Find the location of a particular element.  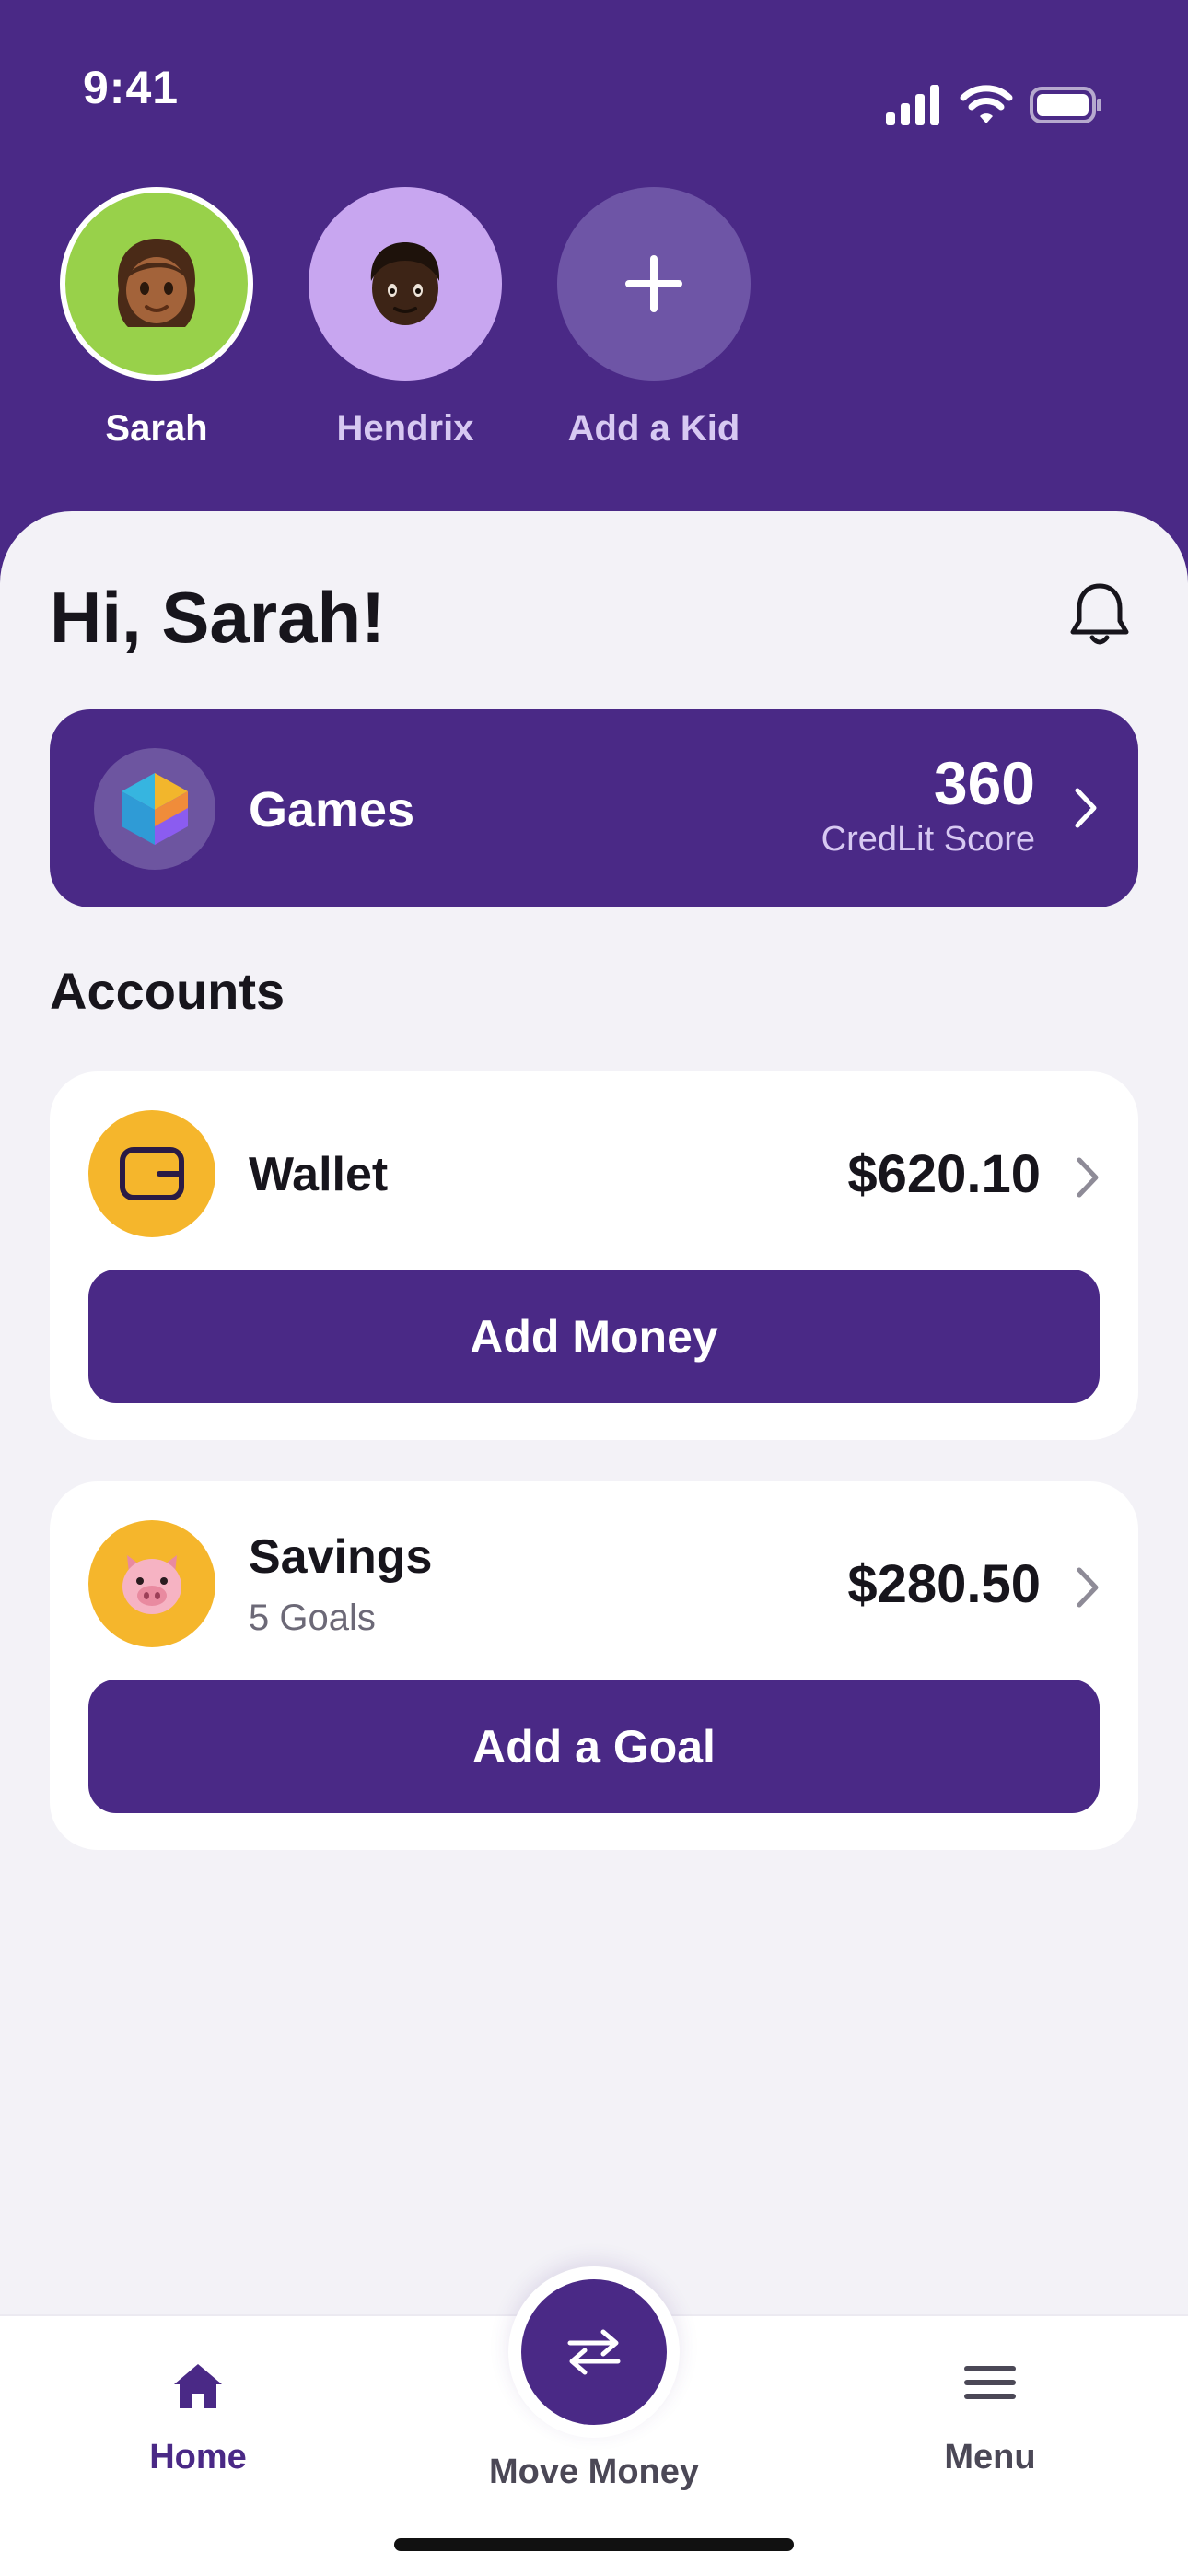

boy-emoji-icon is located at coordinates (405, 283).